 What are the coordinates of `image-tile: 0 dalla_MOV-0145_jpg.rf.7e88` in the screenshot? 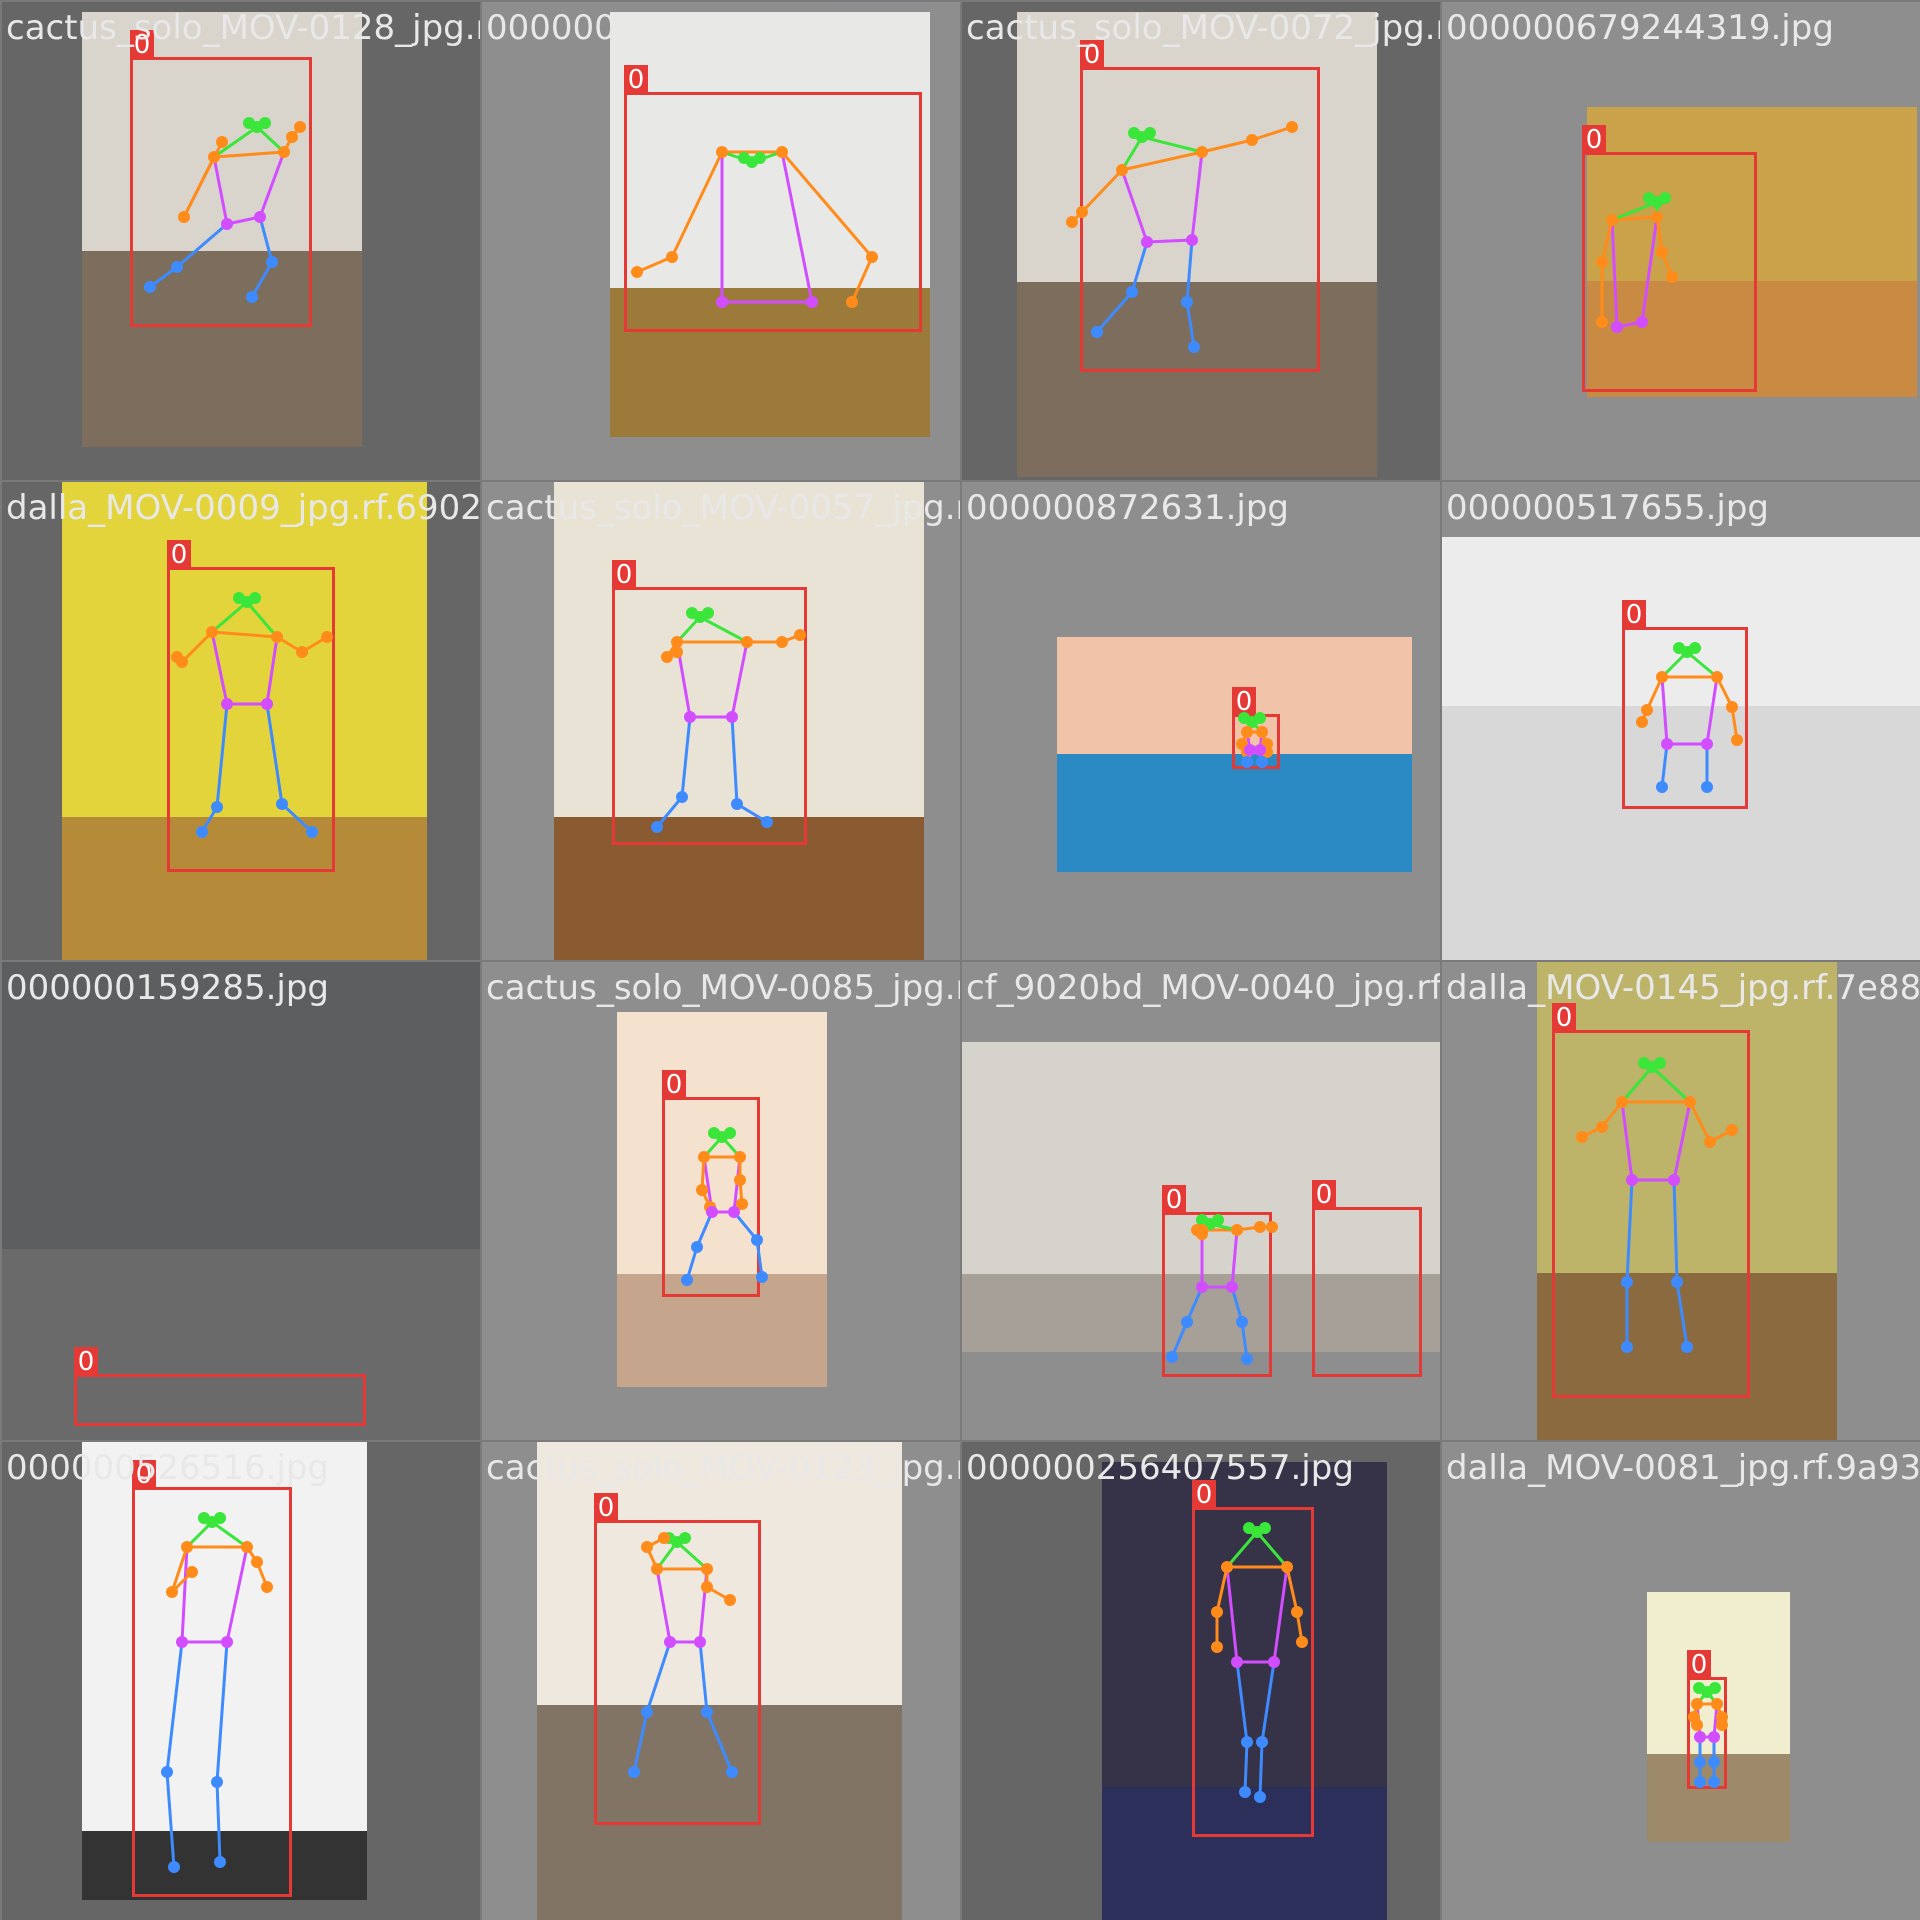 It's located at (1681, 1201).